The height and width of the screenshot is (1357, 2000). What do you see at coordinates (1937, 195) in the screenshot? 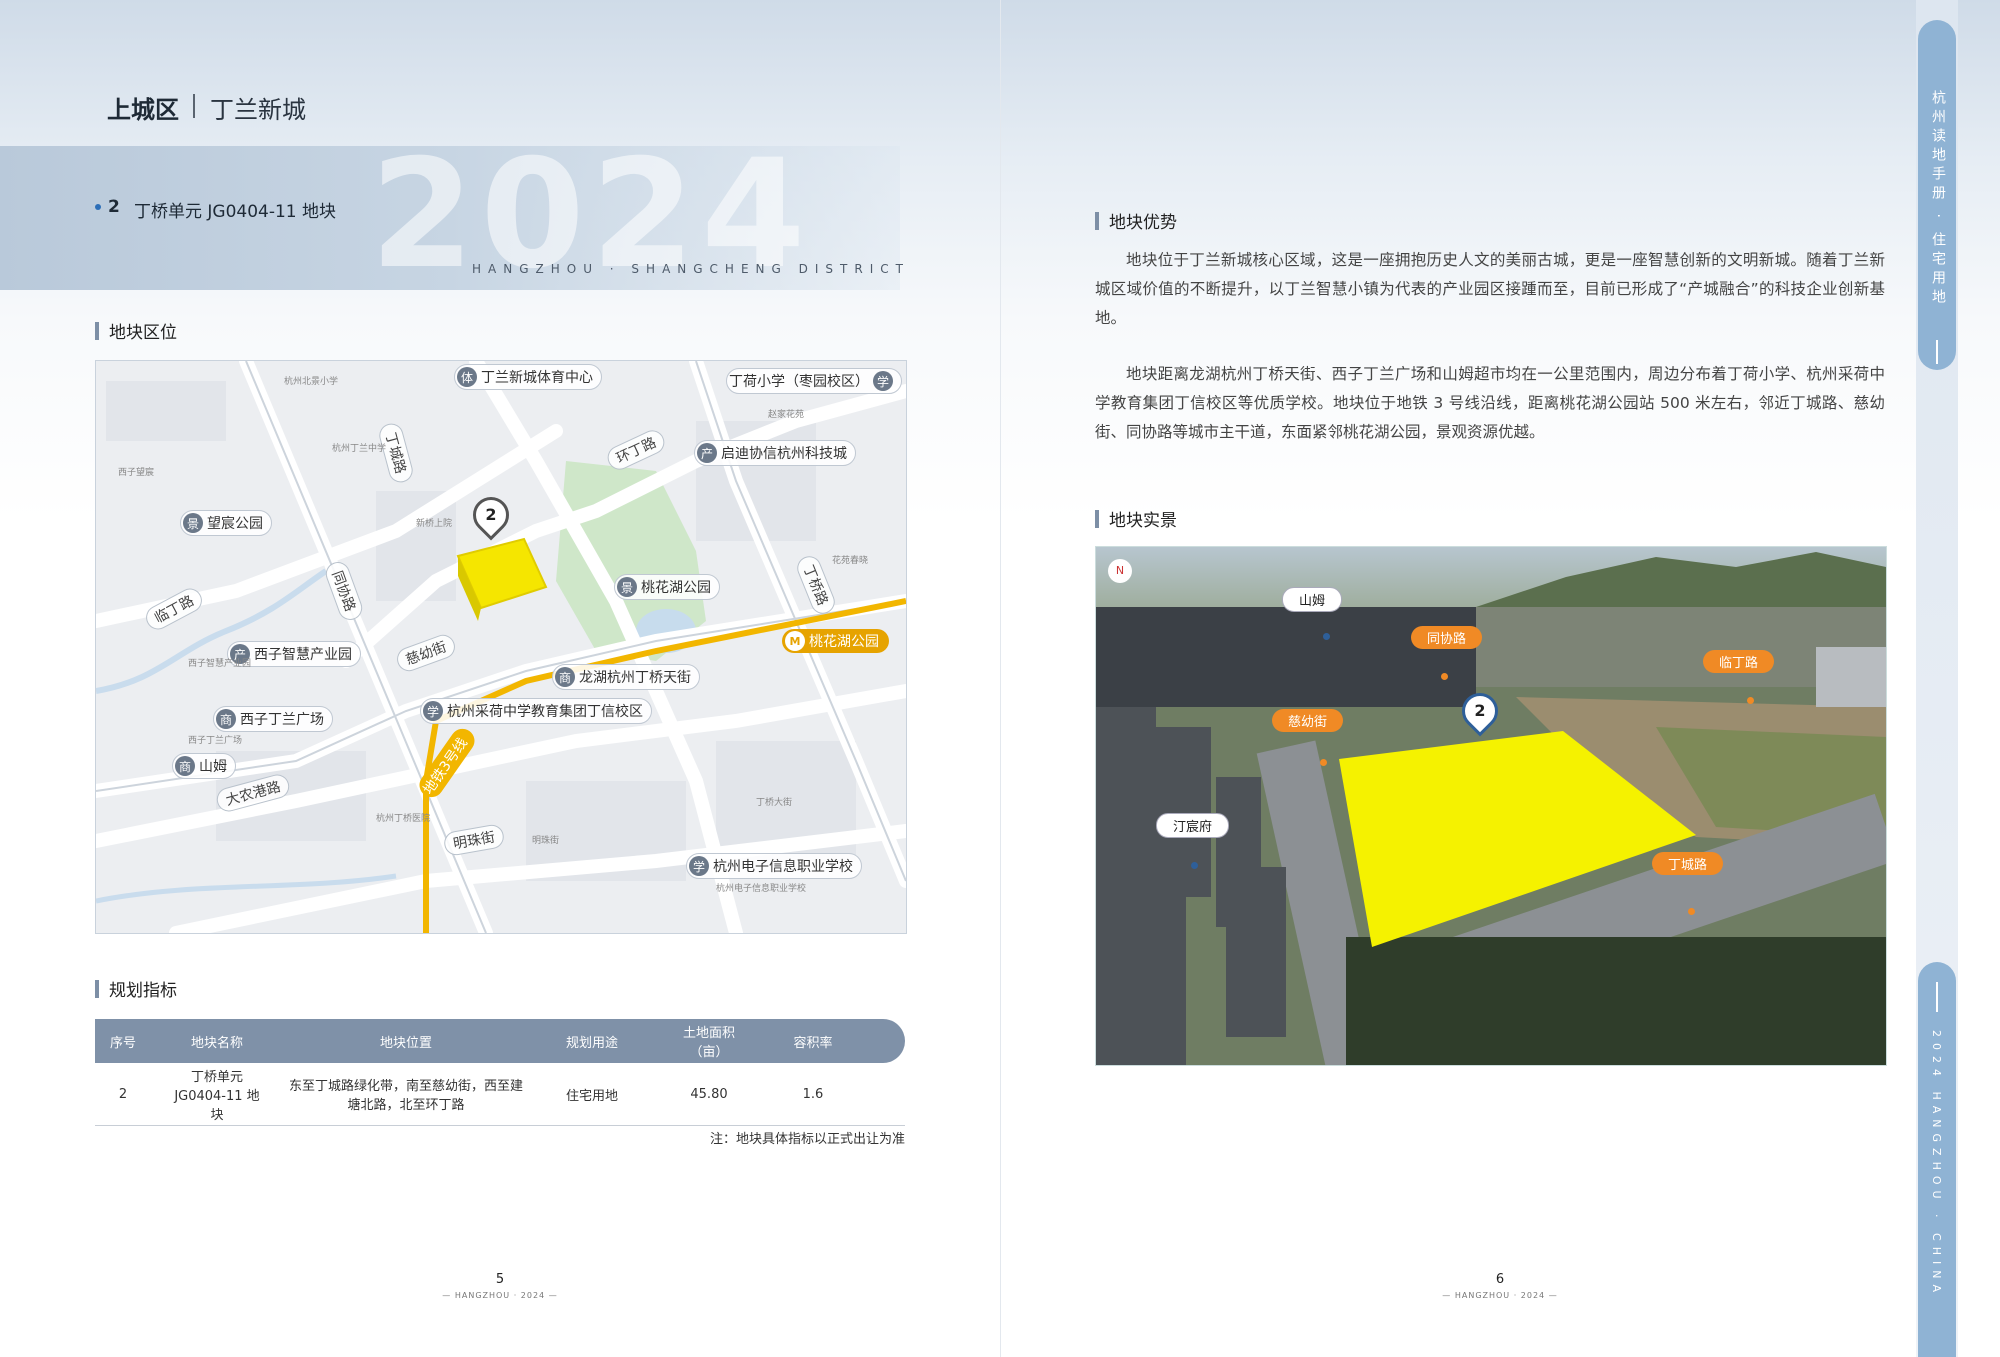
I see `side-tab-top: 杭州读地手册 · 住宅用地` at bounding box center [1937, 195].